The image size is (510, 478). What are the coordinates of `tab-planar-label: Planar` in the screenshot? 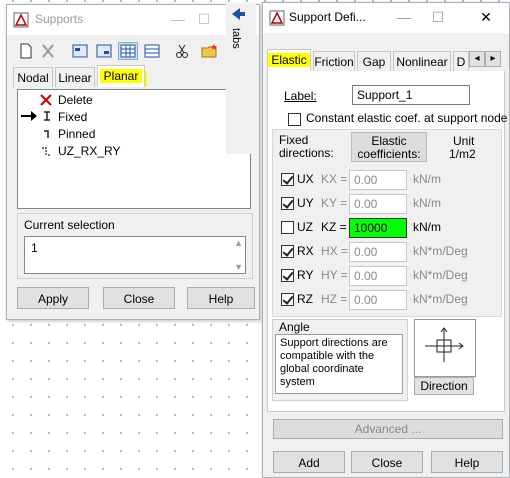 It's located at (121, 76).